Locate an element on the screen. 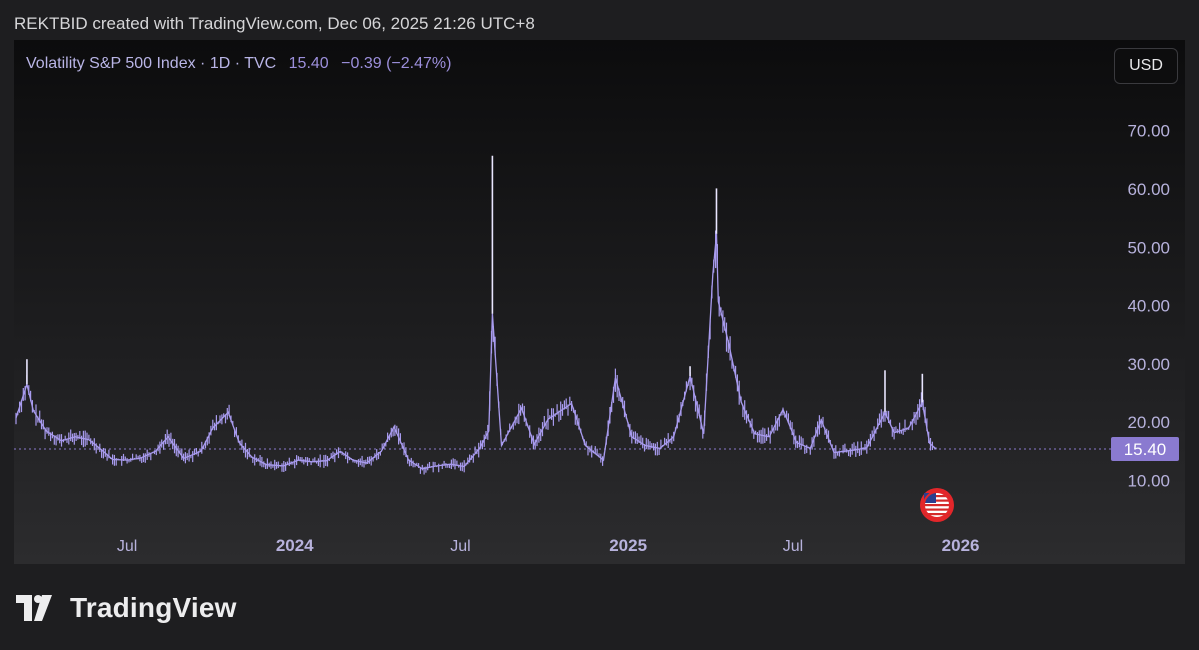  y-tick-label: 30.00 is located at coordinates (1148, 364).